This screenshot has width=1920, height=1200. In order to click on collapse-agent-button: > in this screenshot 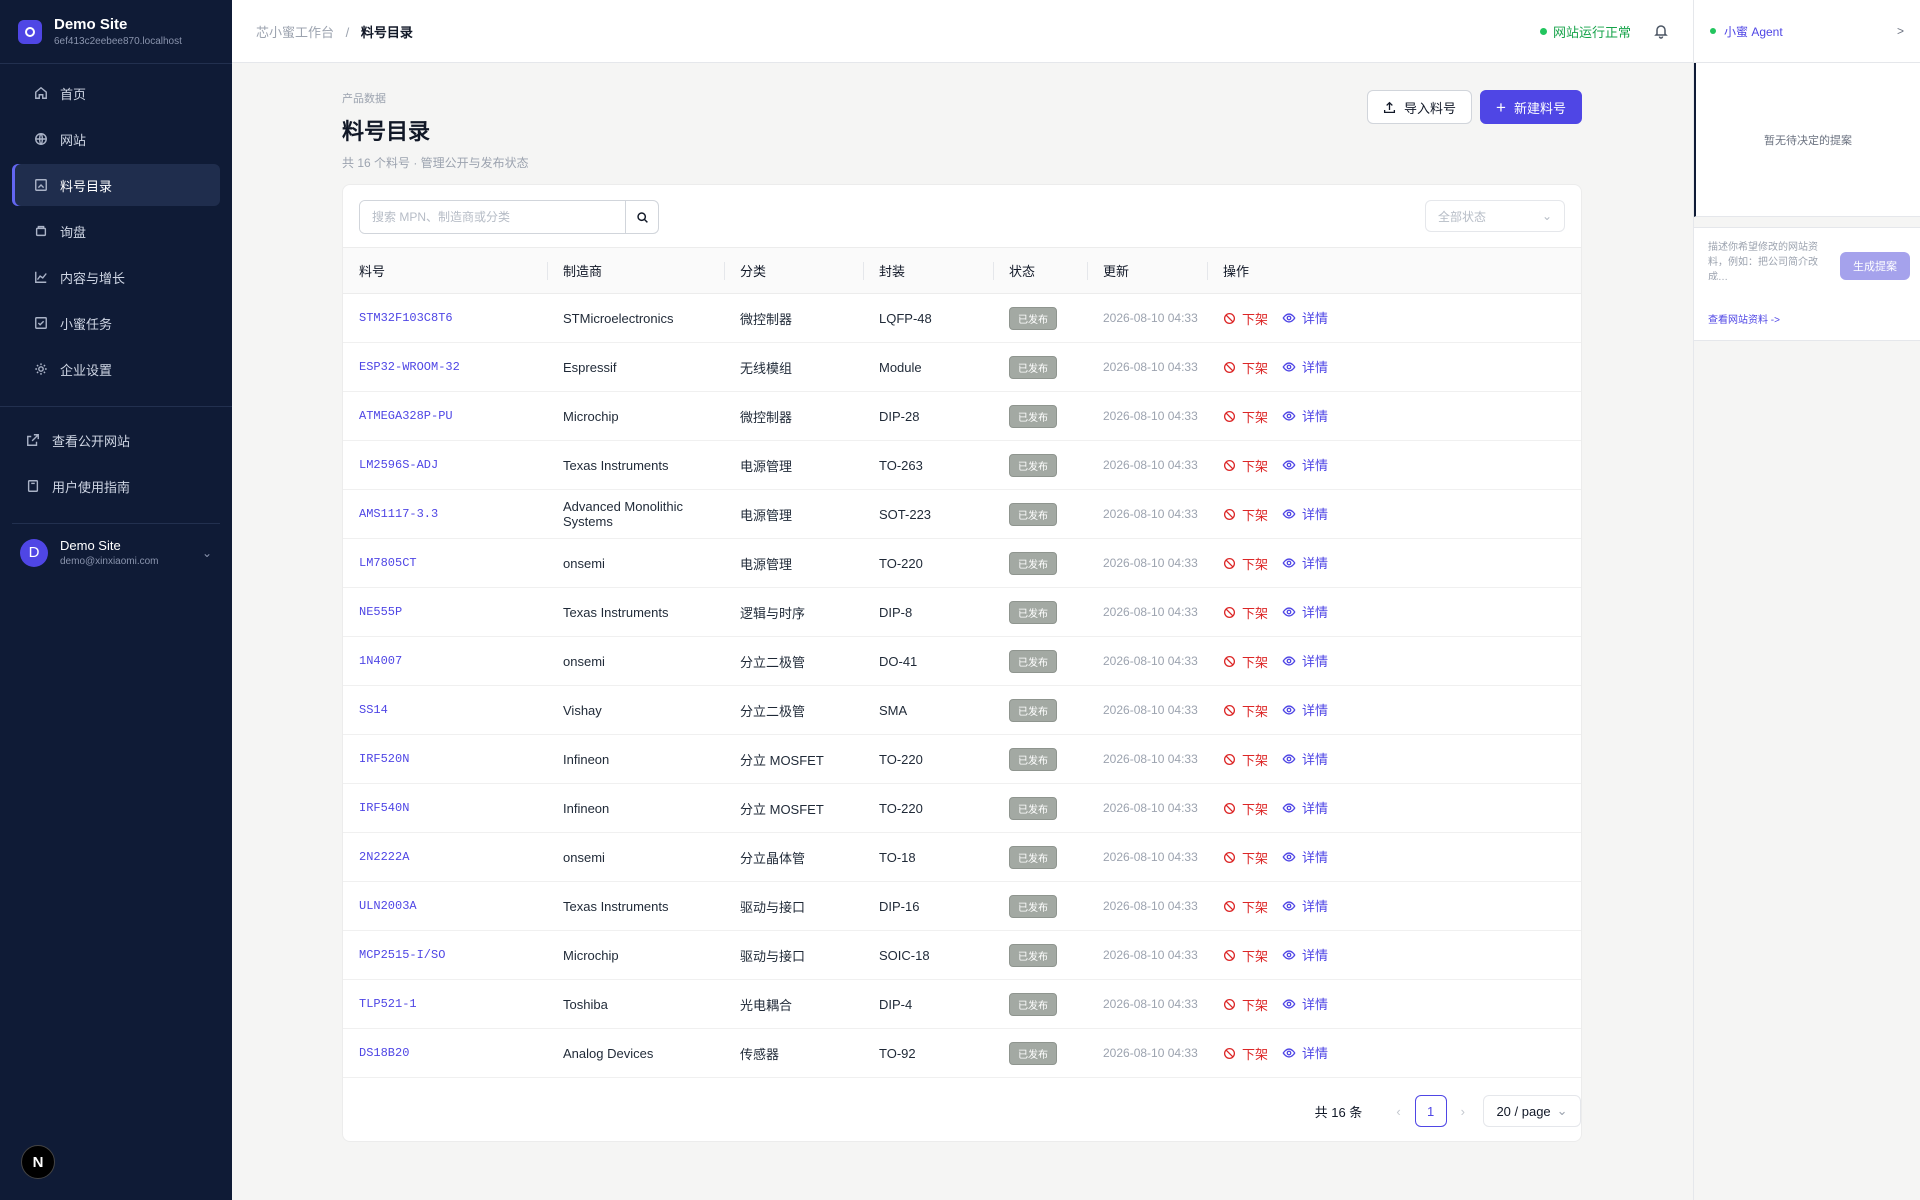, I will do `click(1900, 31)`.